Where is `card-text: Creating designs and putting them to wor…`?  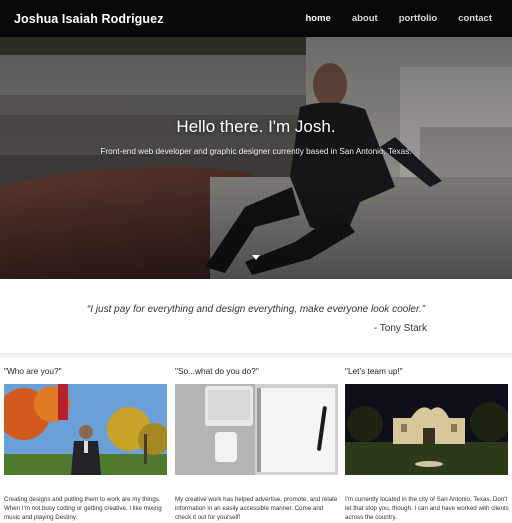 card-text: Creating designs and putting them to wor… is located at coordinates (83, 509).